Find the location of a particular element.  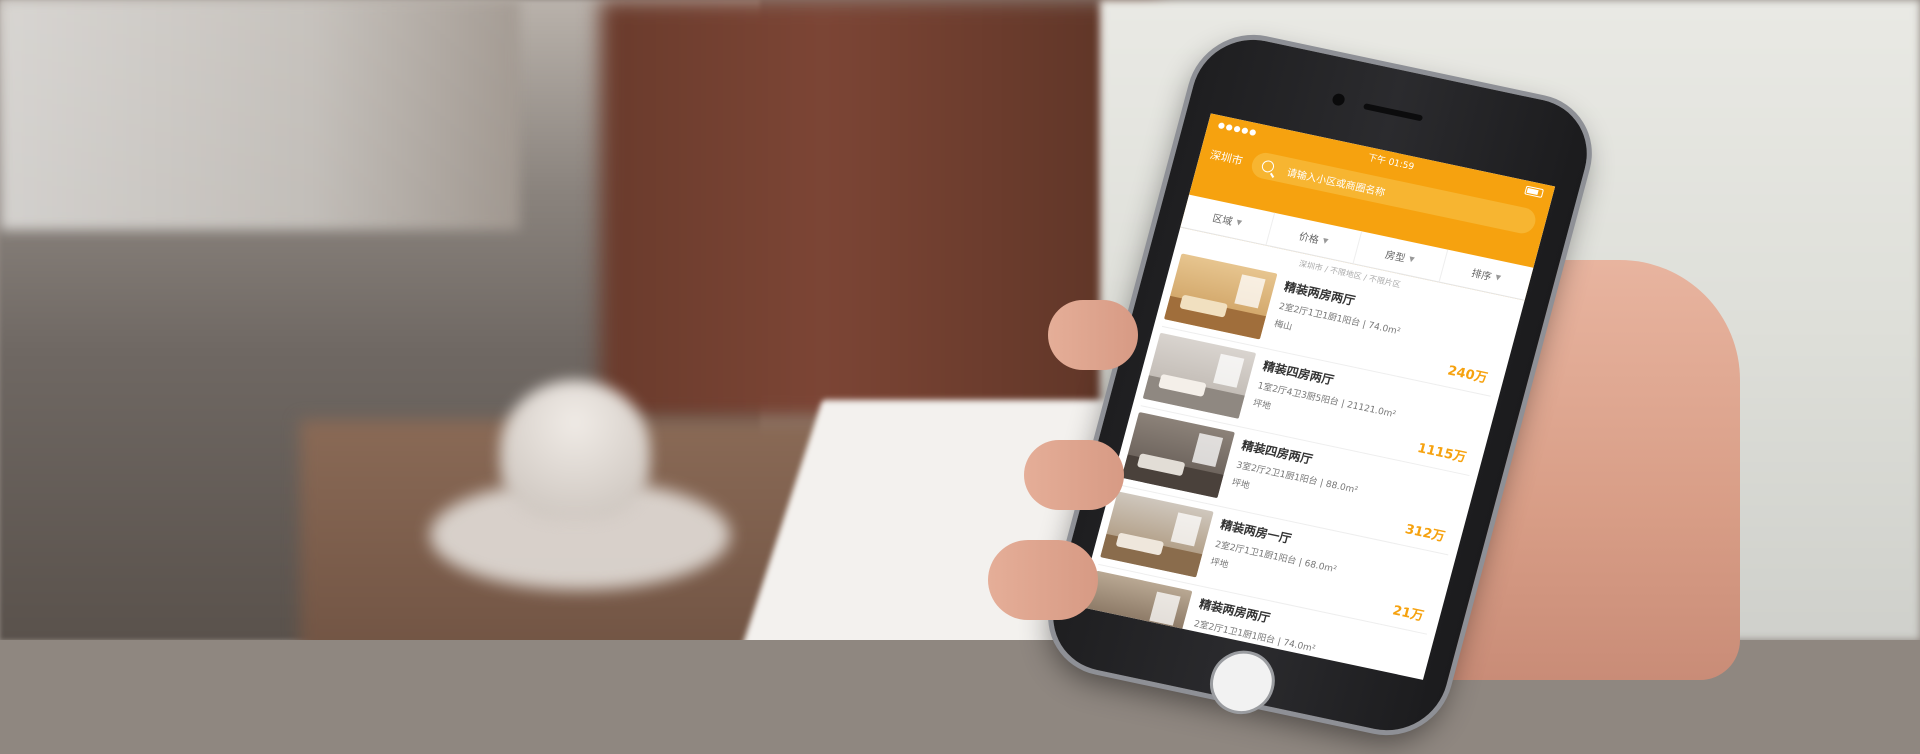

search-placeholder: 请输入小区或商圈名称 is located at coordinates (1336, 183).